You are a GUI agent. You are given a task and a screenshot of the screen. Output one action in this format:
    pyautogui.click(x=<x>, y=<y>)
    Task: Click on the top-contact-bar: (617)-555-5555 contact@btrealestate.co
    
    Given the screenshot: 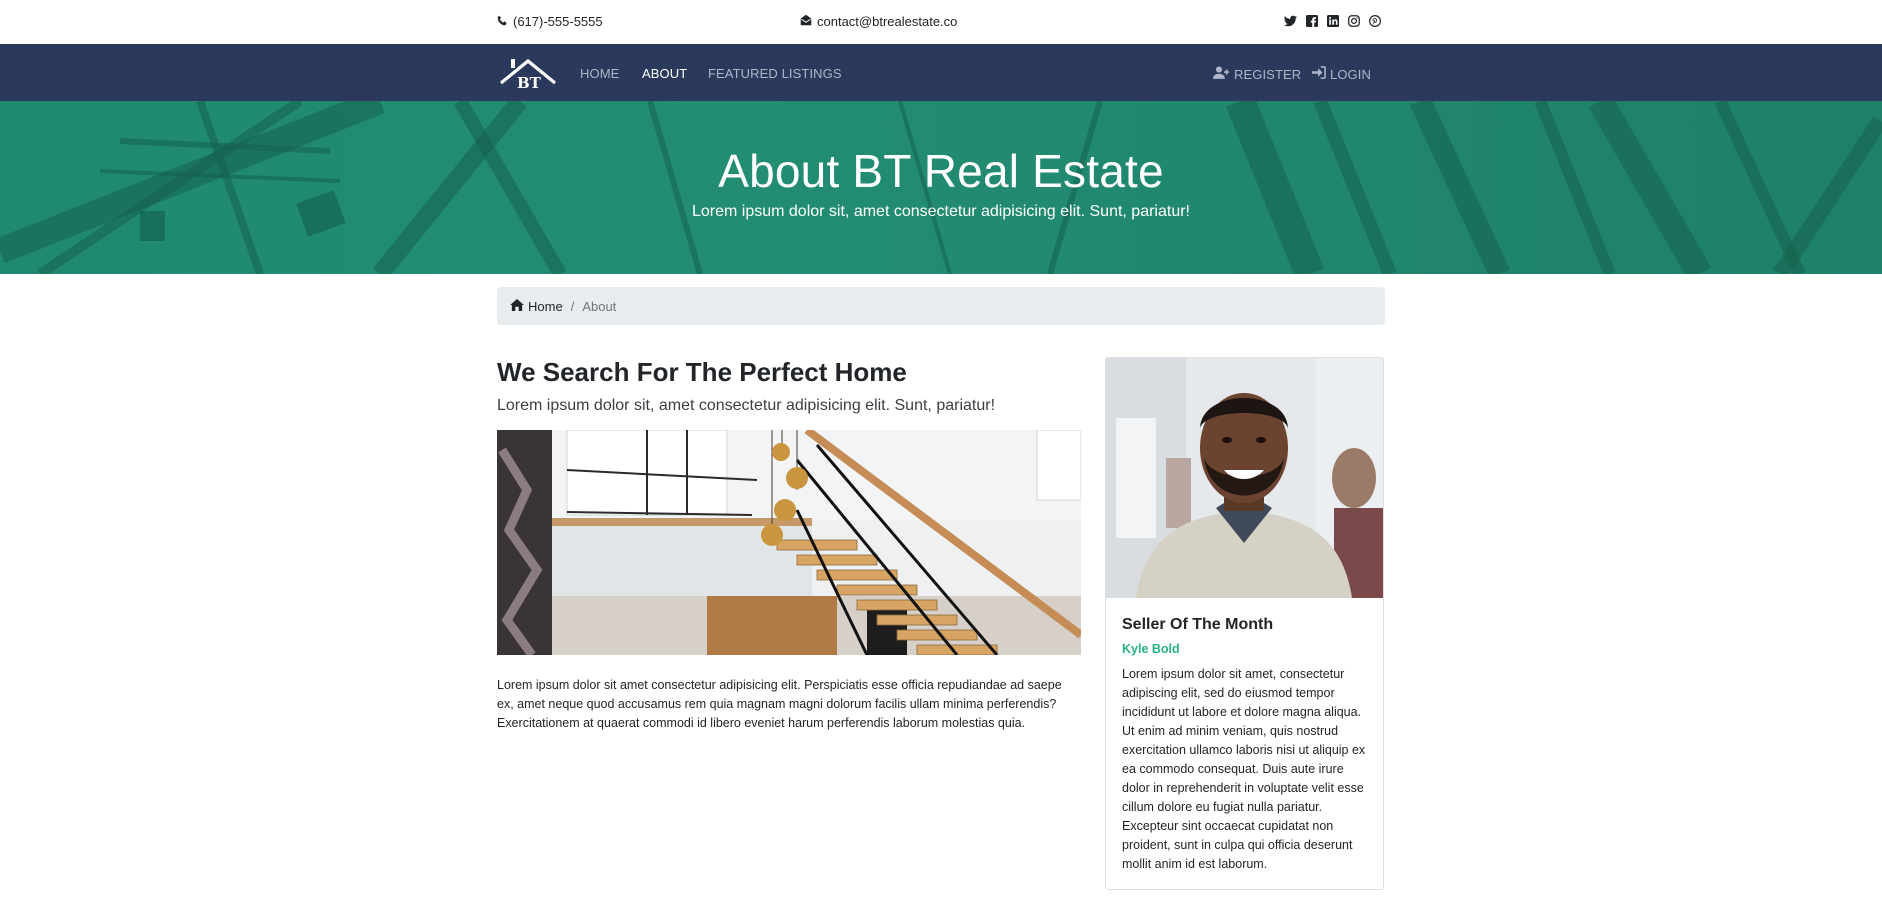 What is the action you would take?
    pyautogui.click(x=941, y=22)
    